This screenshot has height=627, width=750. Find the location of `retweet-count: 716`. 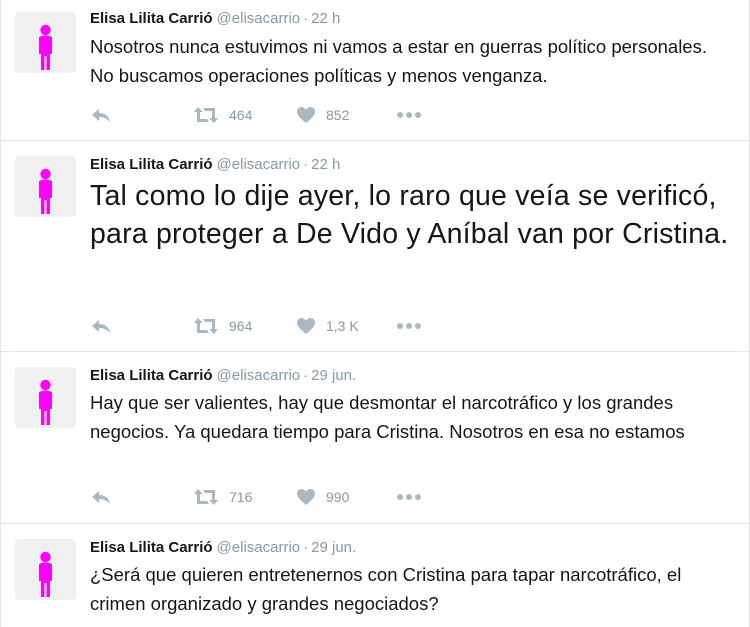

retweet-count: 716 is located at coordinates (241, 497).